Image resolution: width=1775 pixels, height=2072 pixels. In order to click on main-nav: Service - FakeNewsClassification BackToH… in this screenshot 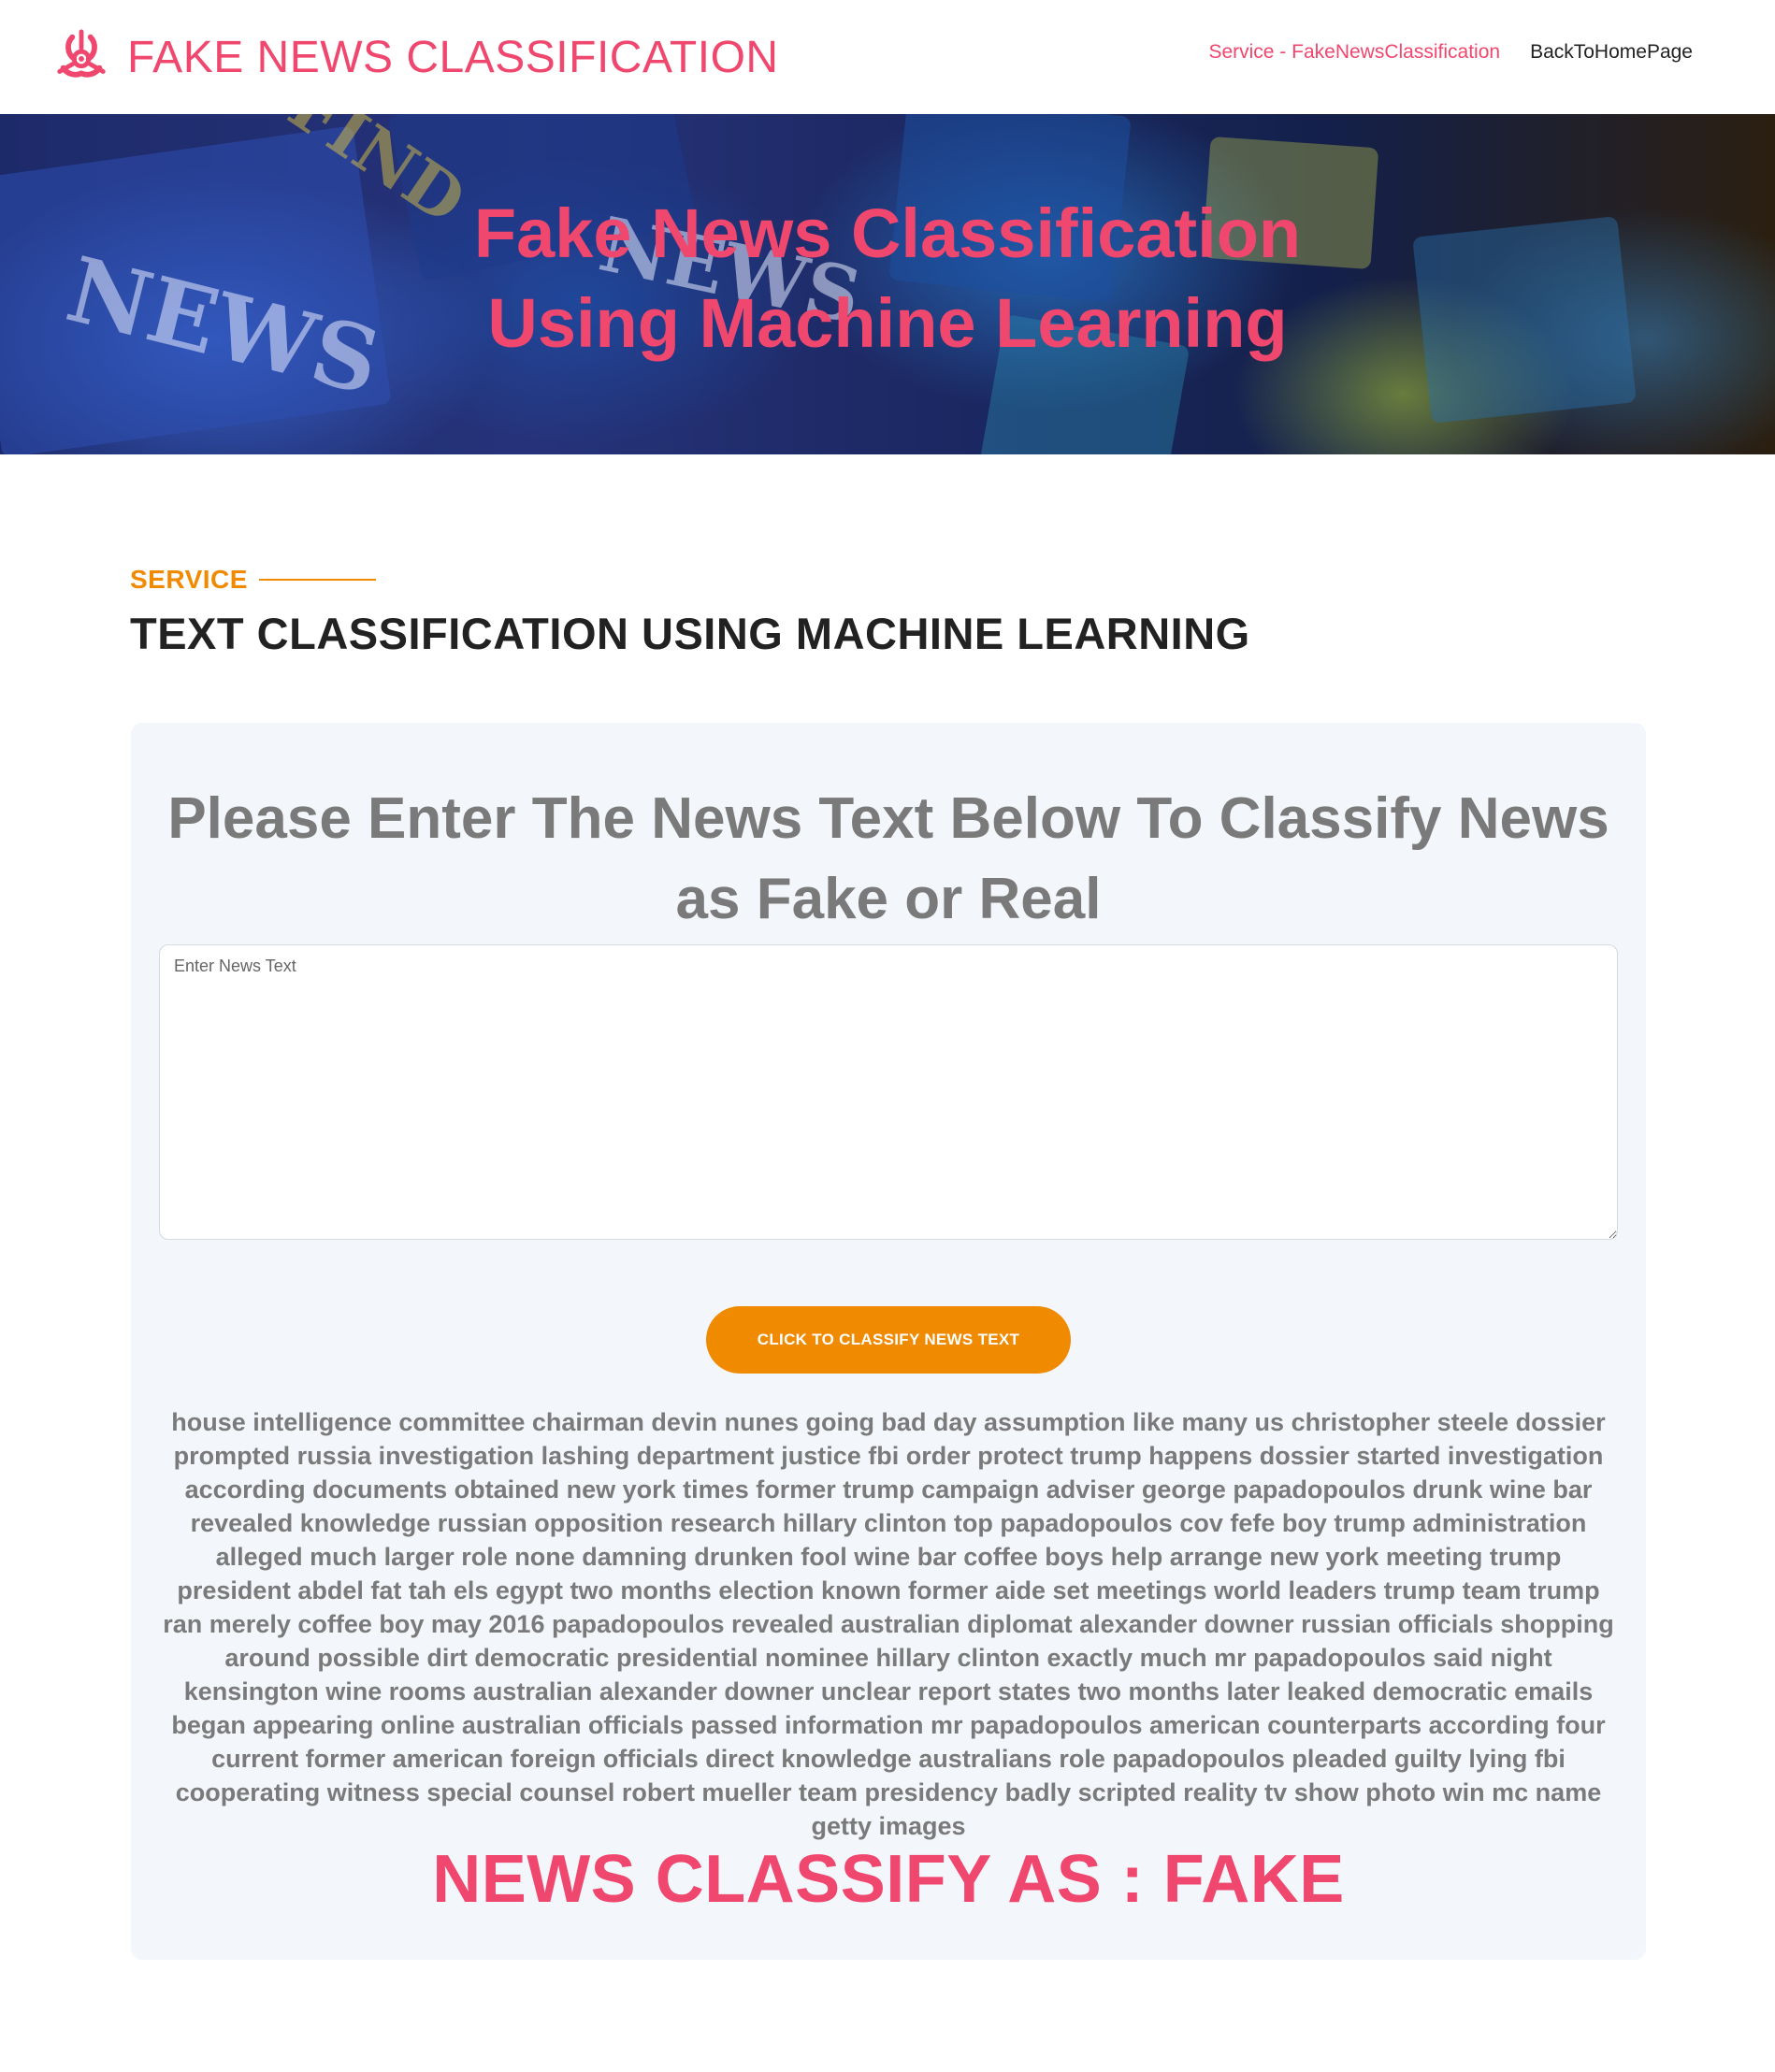, I will do `click(1450, 52)`.